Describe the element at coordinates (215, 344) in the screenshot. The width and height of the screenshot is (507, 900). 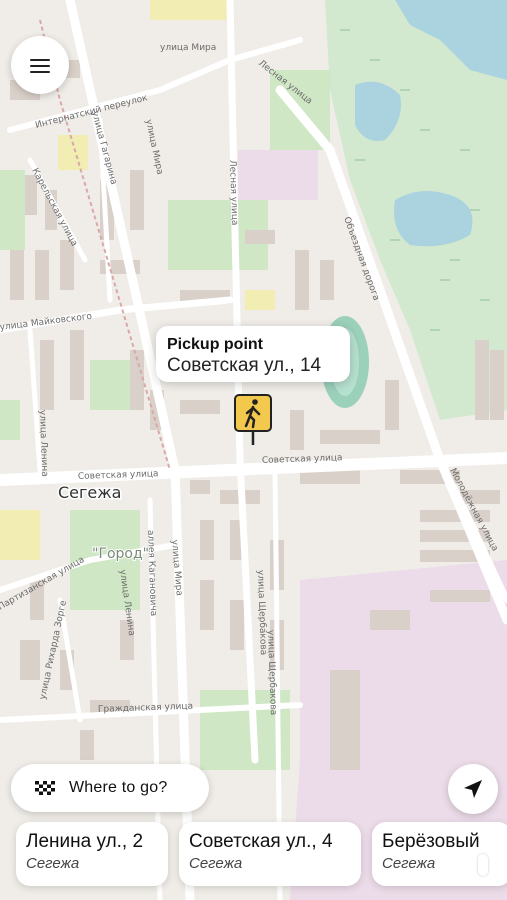
I see `pickup-title: Pickup point` at that location.